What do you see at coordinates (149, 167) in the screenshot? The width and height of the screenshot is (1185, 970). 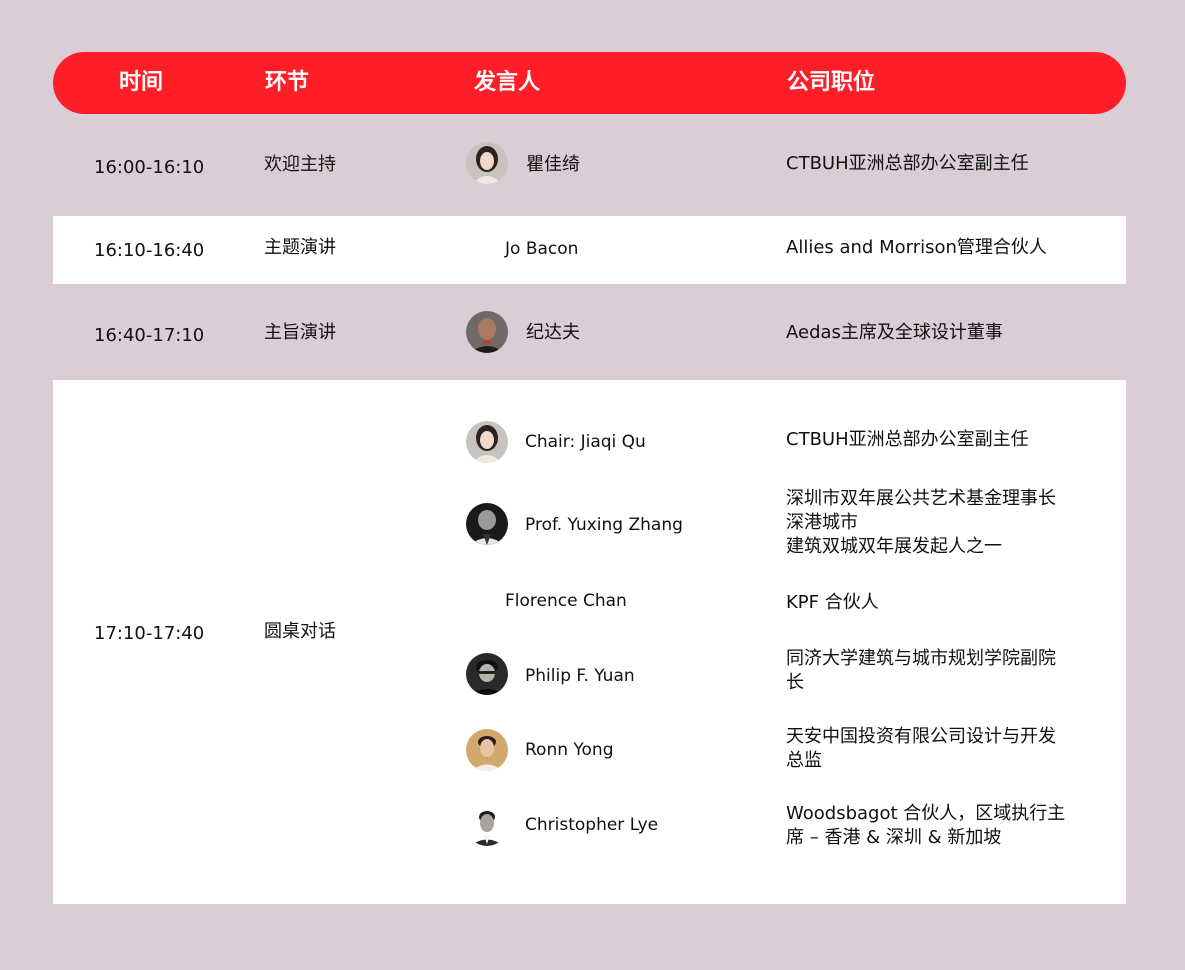 I see `row-time: 16:00-16:10` at bounding box center [149, 167].